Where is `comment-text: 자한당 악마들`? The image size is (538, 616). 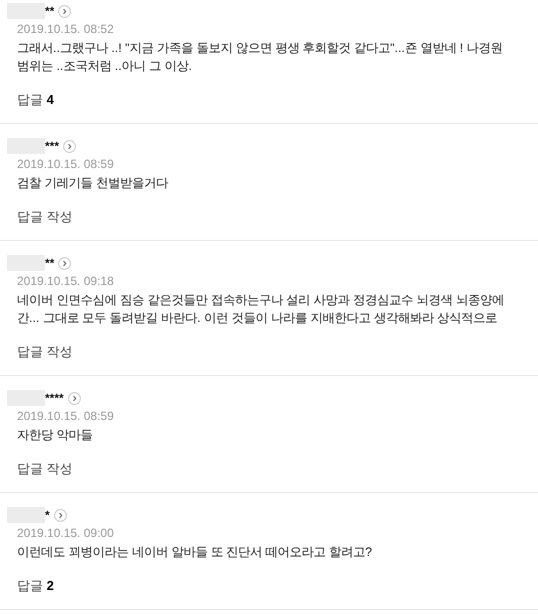 comment-text: 자한당 악마들 is located at coordinates (55, 435).